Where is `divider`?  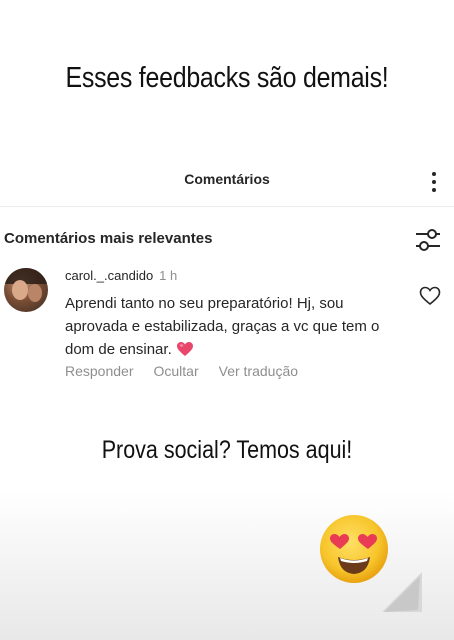
divider is located at coordinates (227, 206).